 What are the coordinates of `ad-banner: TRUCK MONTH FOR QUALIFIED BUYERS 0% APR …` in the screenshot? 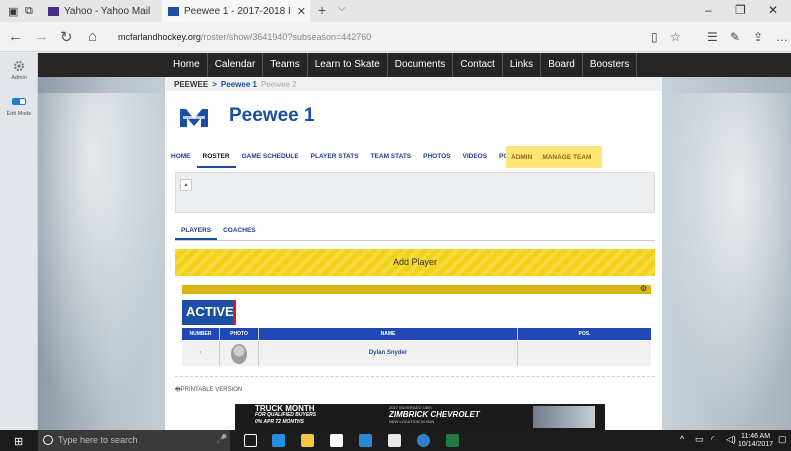 It's located at (420, 417).